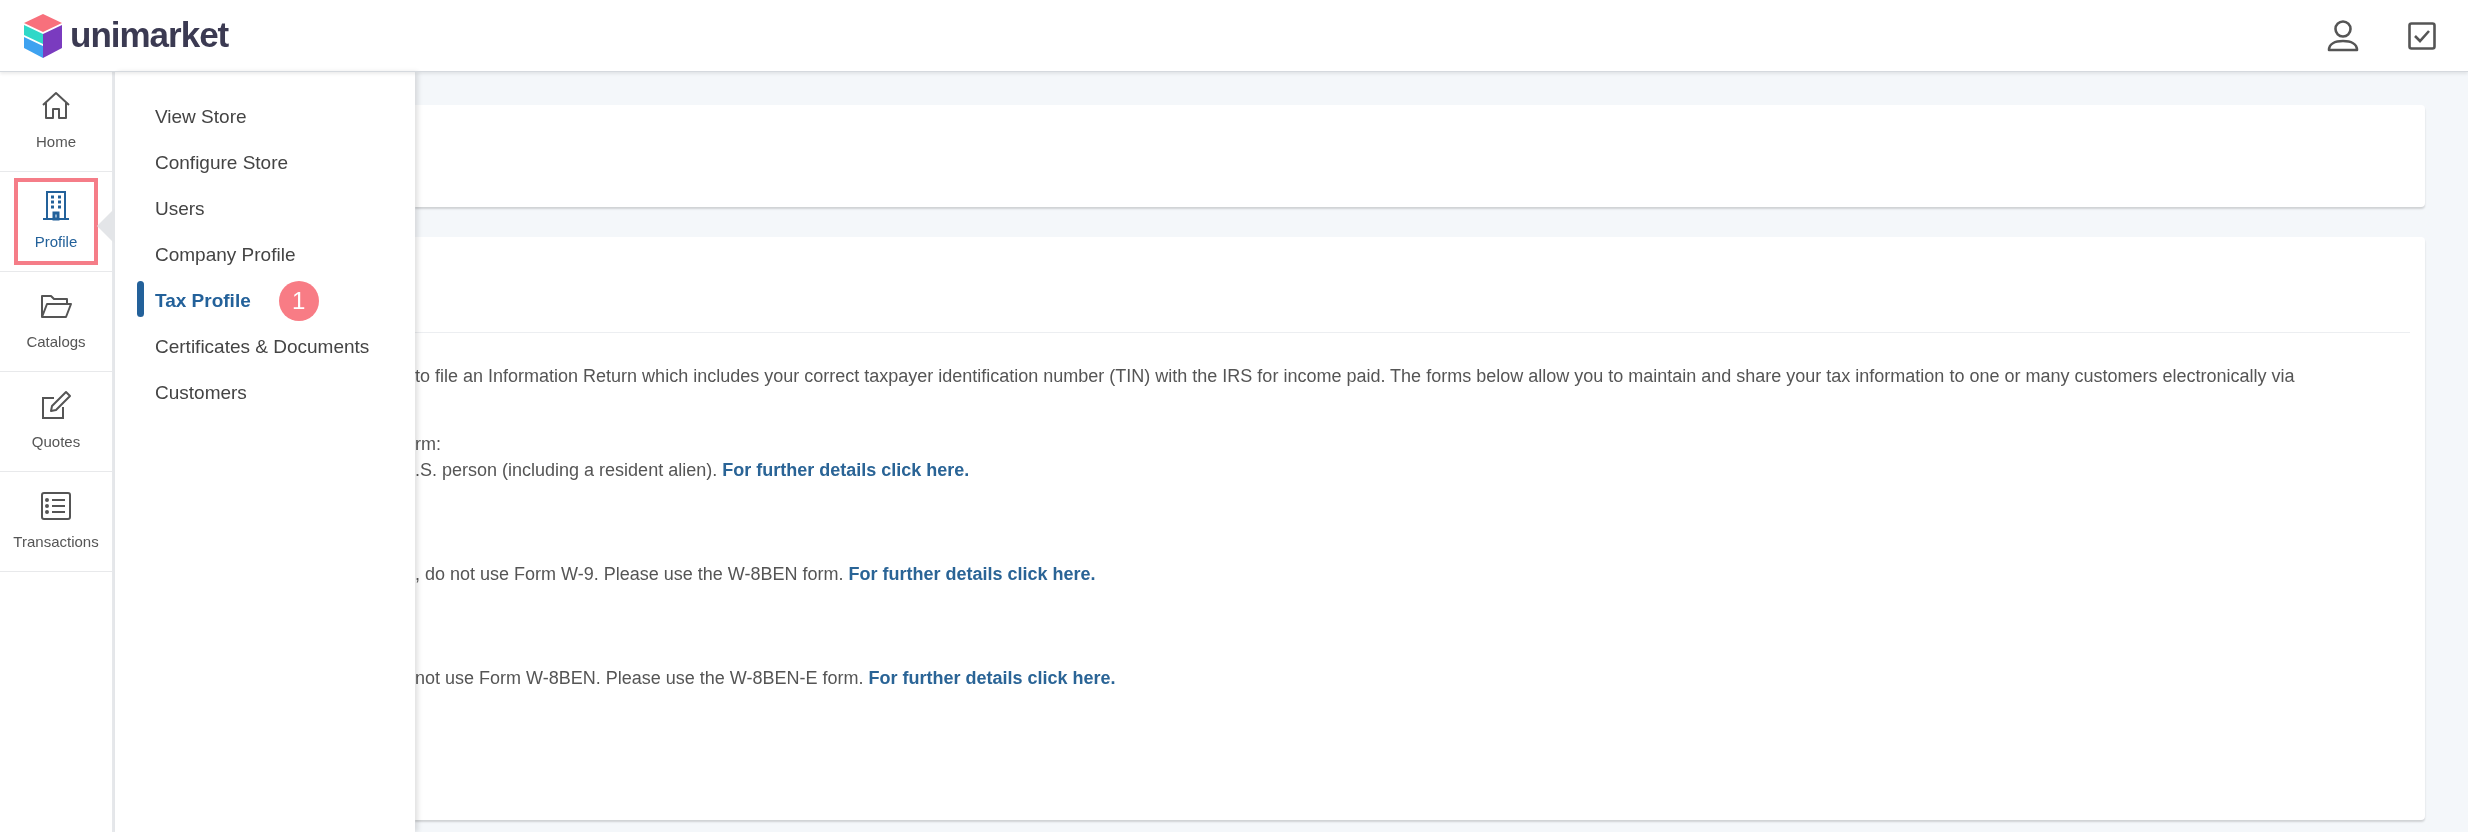  What do you see at coordinates (56, 221) in the screenshot?
I see `nav-item: Profile` at bounding box center [56, 221].